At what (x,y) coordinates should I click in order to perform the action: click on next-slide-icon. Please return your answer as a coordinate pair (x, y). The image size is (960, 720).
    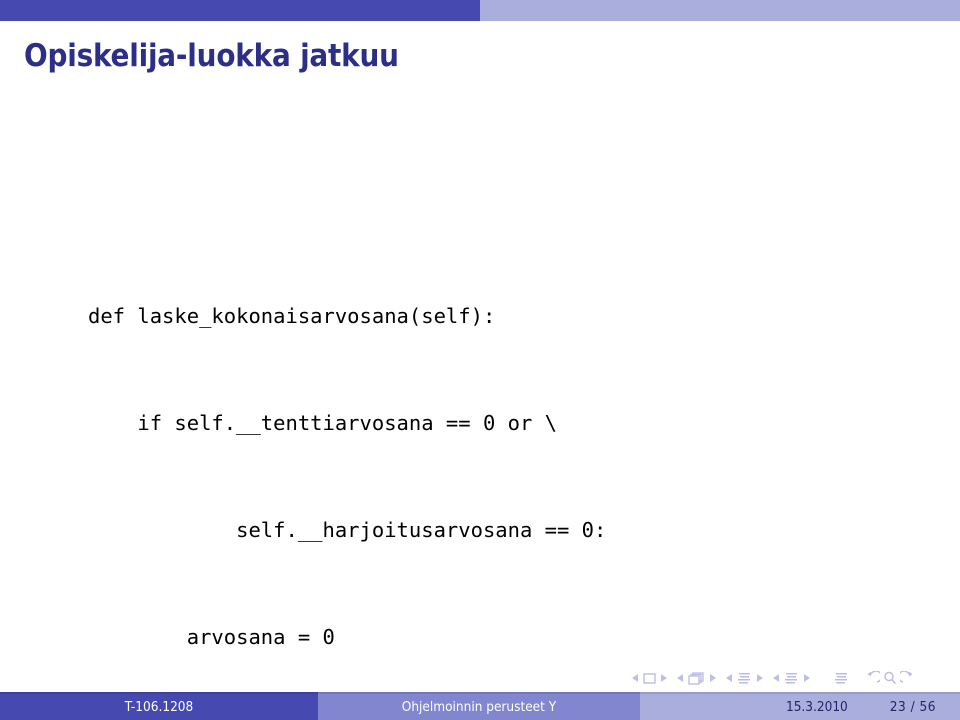
    Looking at the image, I should click on (664, 678).